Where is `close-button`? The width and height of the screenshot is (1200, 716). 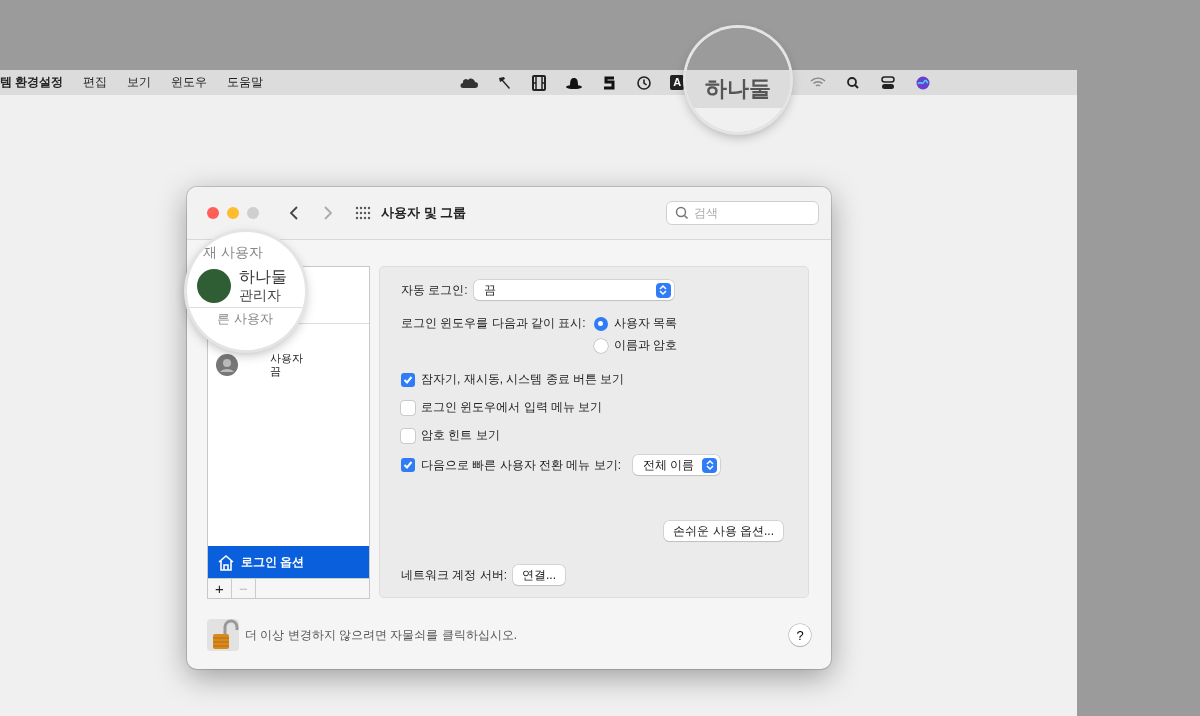 close-button is located at coordinates (213, 213).